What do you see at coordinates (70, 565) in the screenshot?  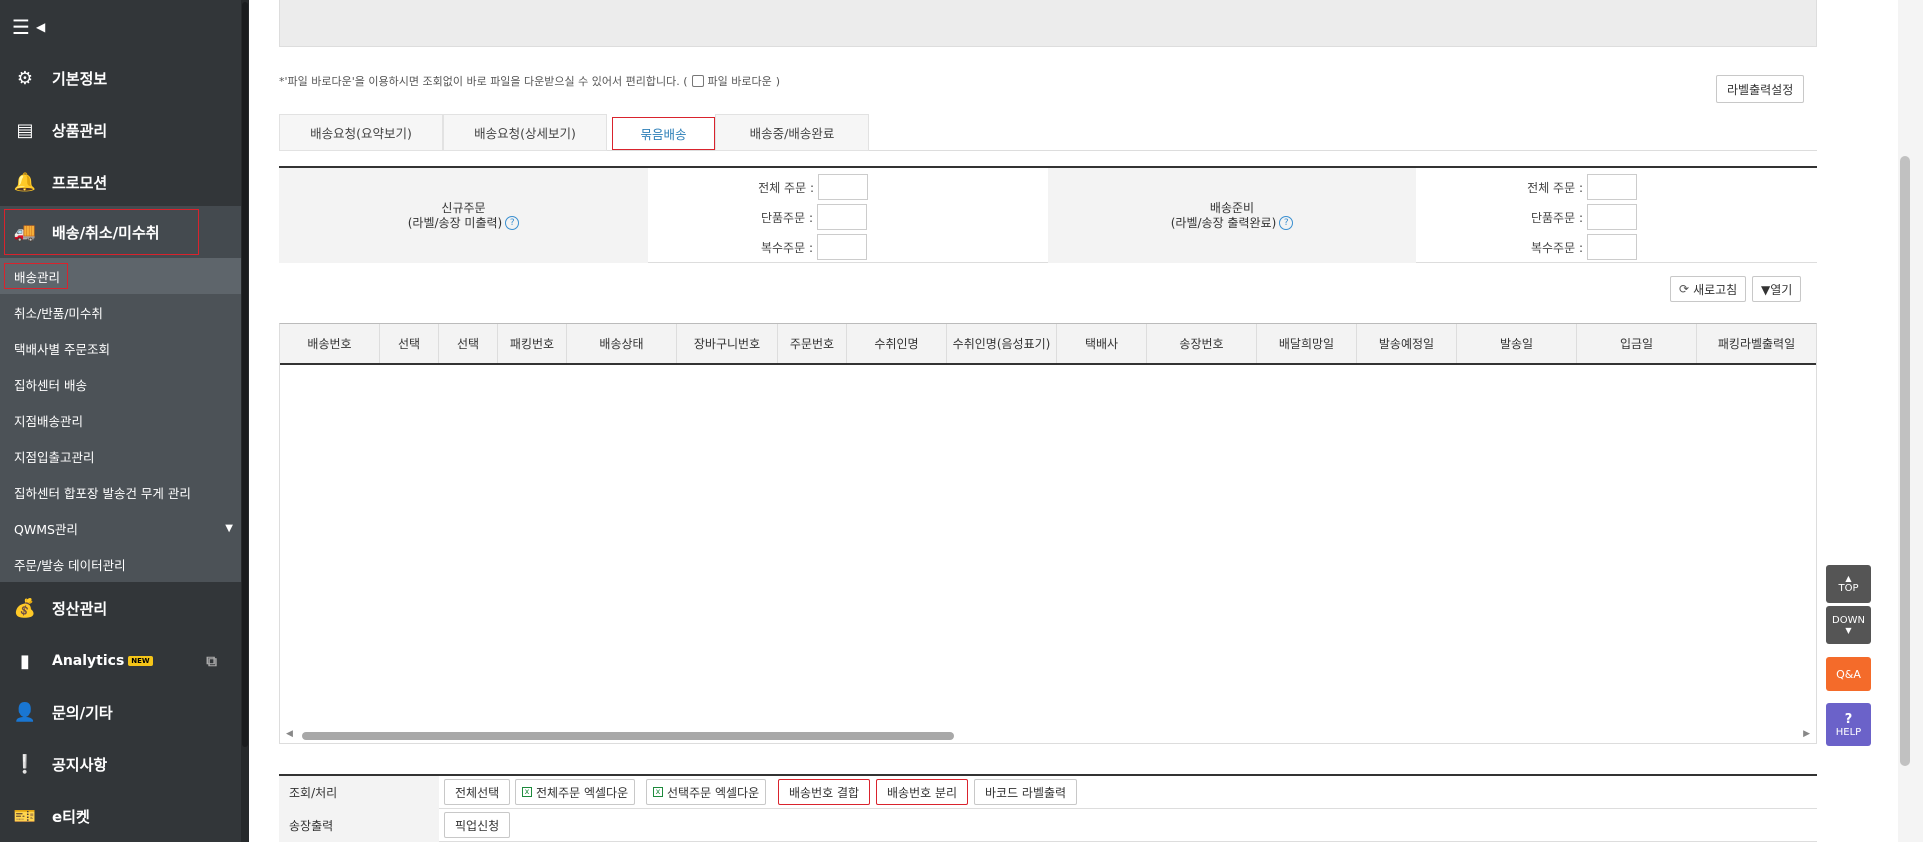 I see `submenu-label: 주문/발송 데이터관리` at bounding box center [70, 565].